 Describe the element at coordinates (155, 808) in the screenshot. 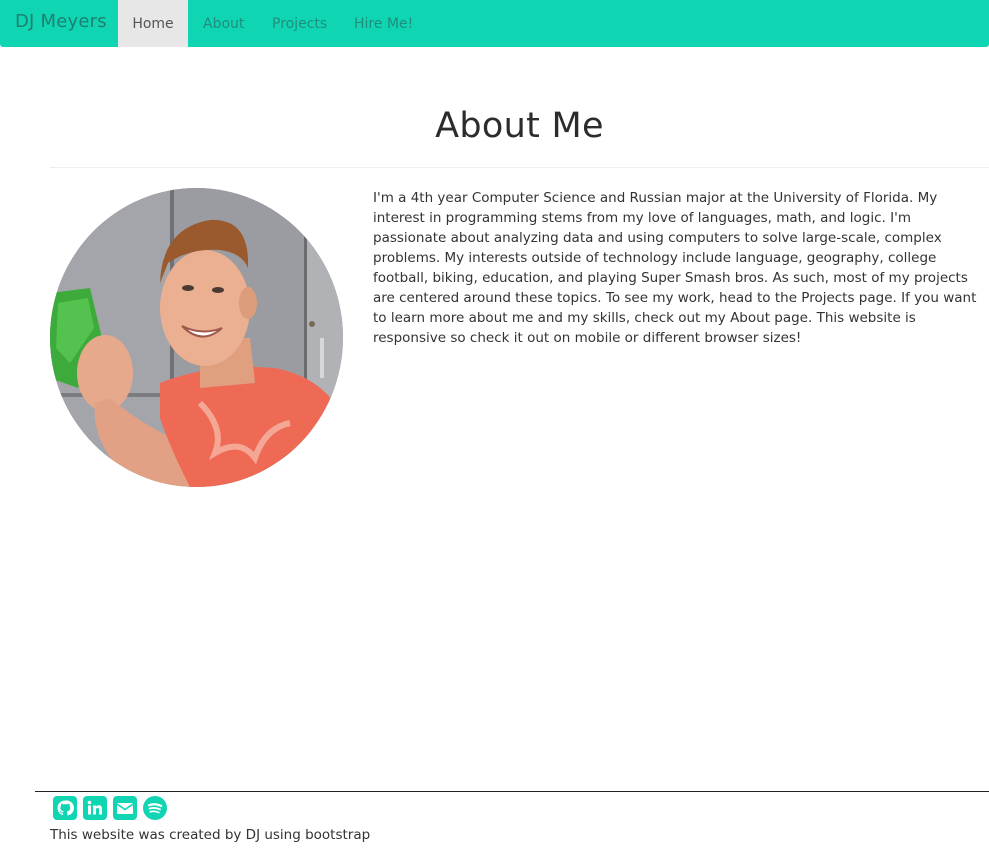

I see `spotify-icon` at that location.